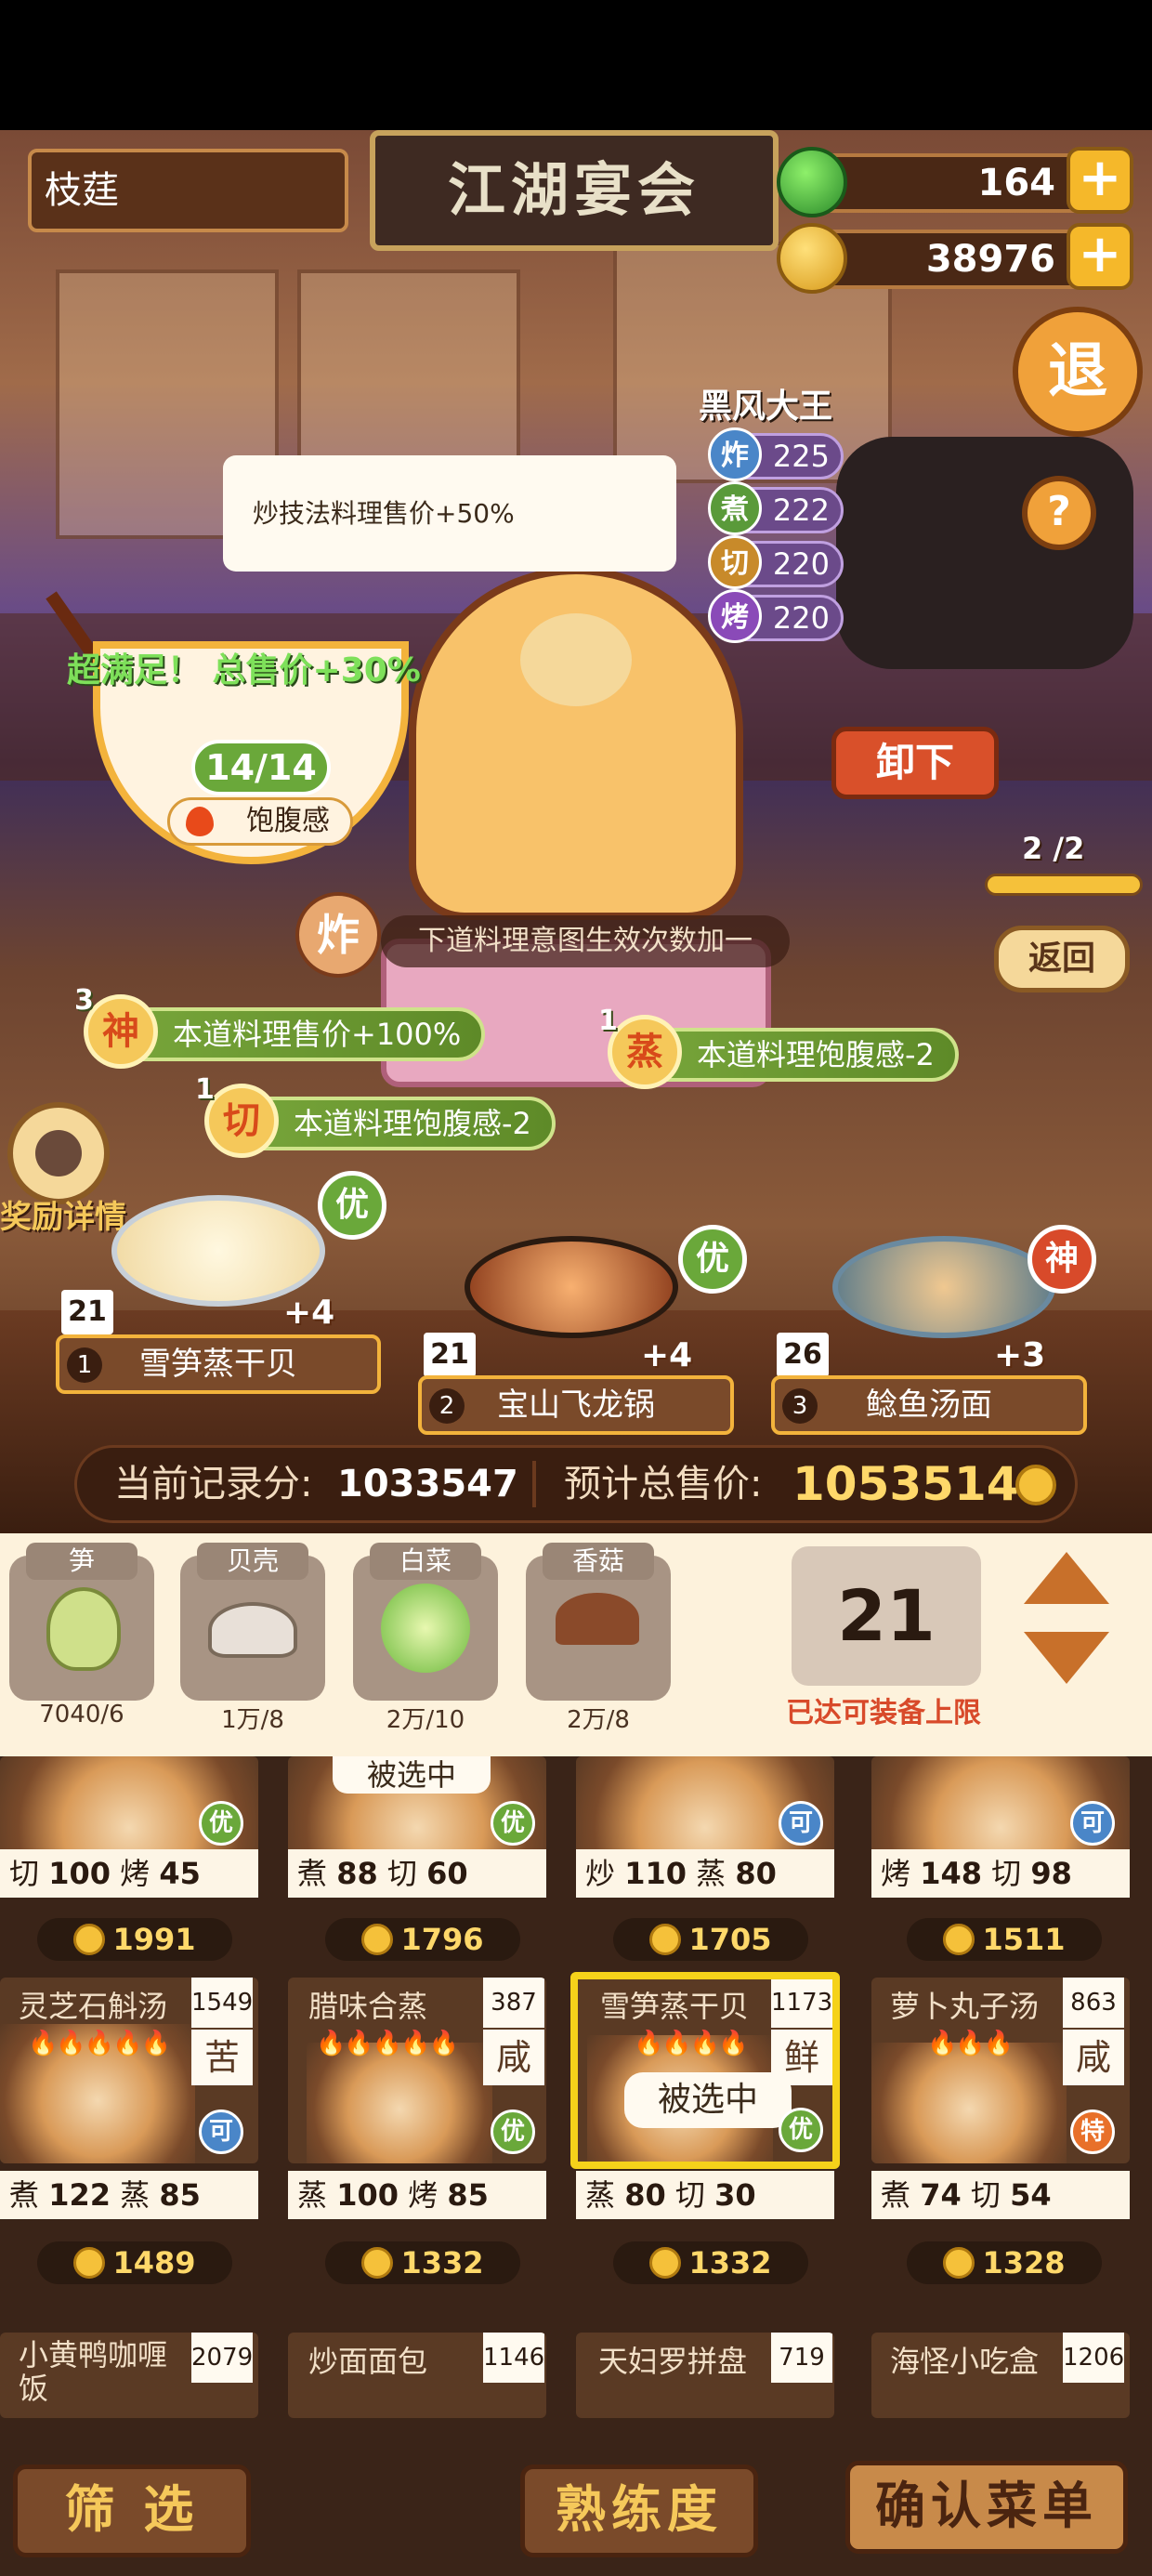 The image size is (1152, 2576). I want to click on ingredient-mushroom: 香菇 2万/8, so click(609, 1638).